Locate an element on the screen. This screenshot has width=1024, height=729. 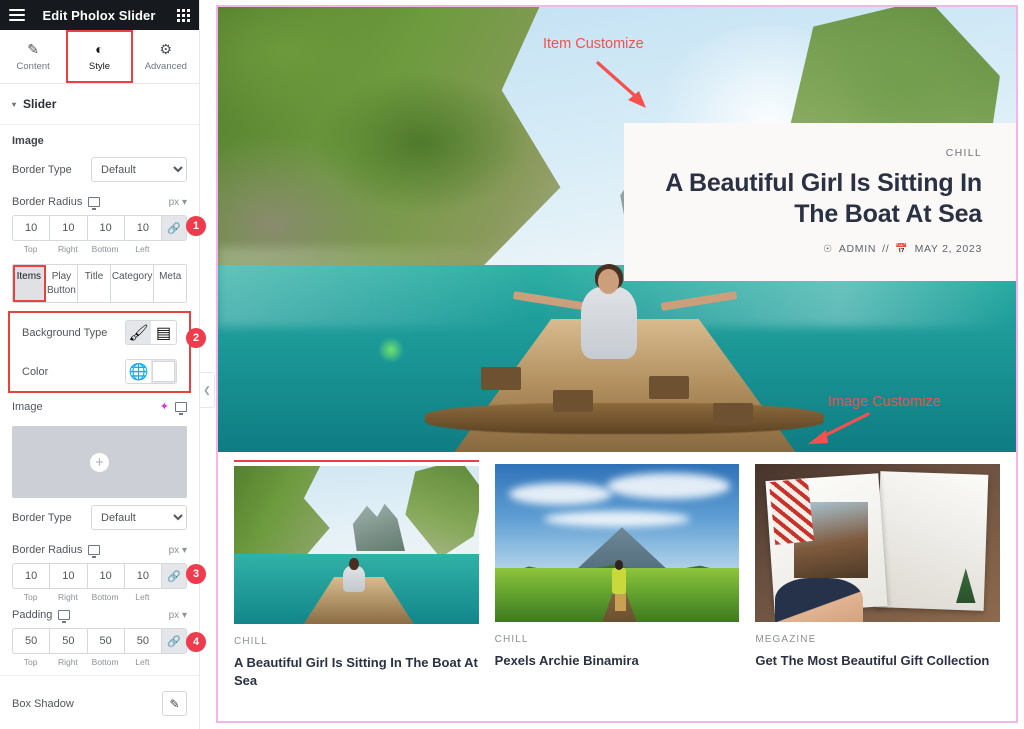
border-radius-row: Border Radius px ▾ is located at coordinates (99, 202).